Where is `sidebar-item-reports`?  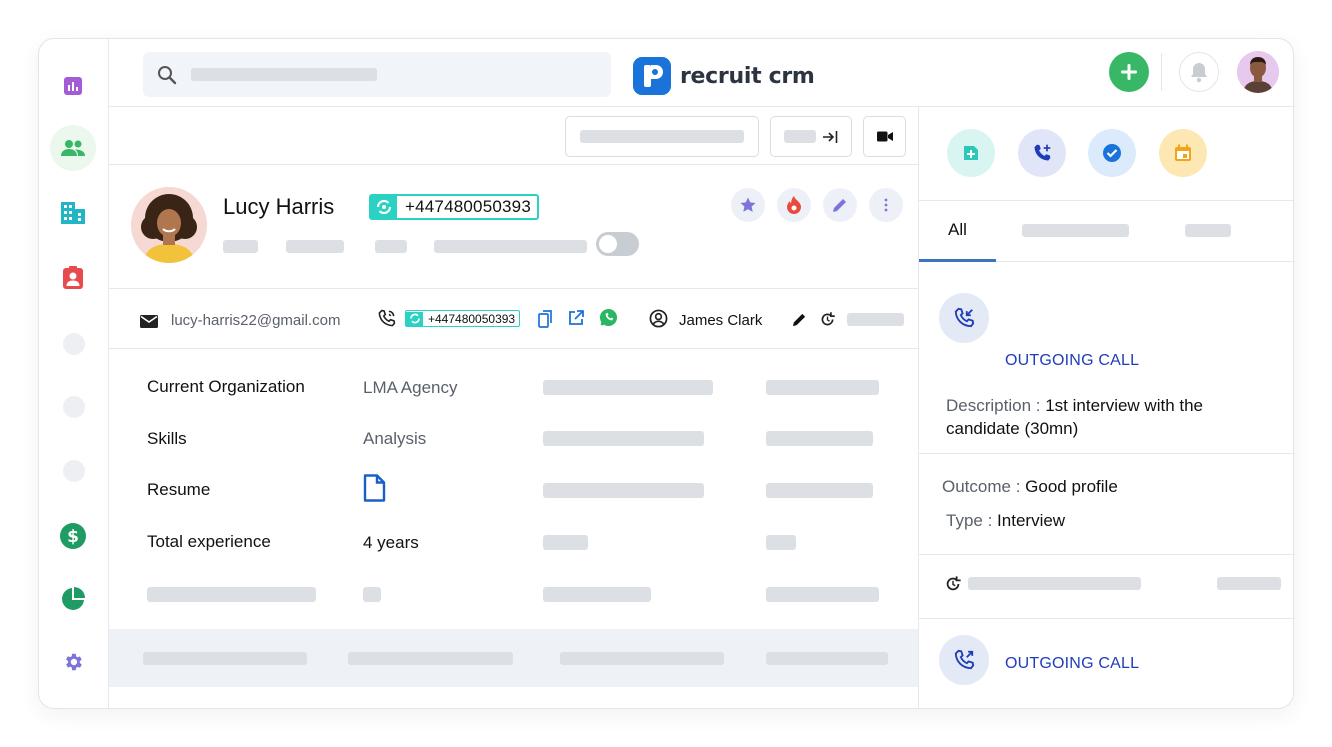
sidebar-item-reports is located at coordinates (73, 86).